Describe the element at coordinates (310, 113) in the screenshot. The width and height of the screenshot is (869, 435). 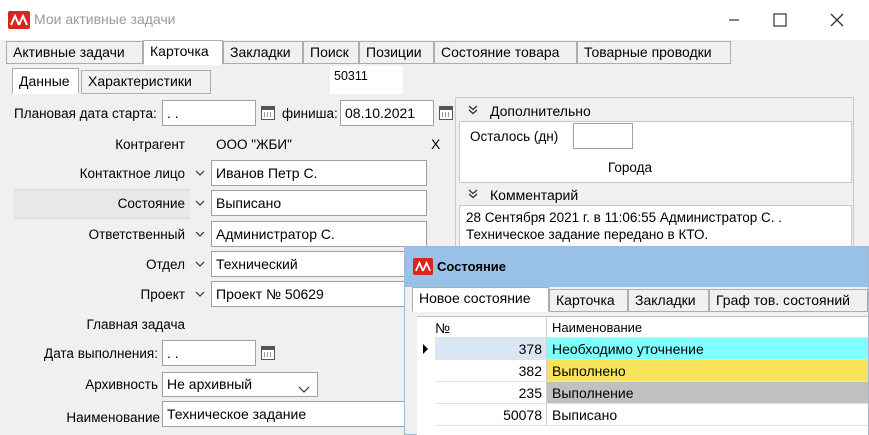
I see `finish-label: финиша:` at that location.